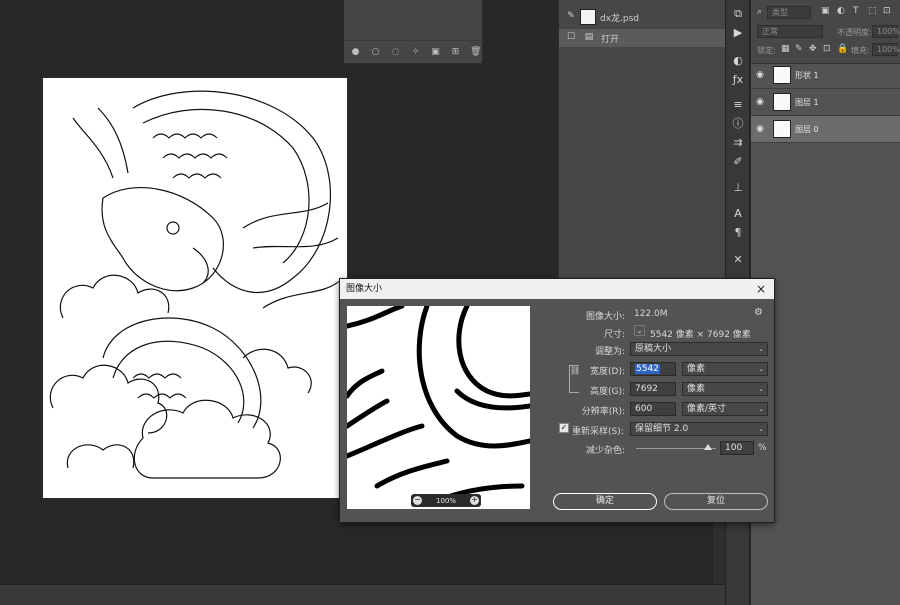  I want to click on width-input: 5542, so click(653, 369).